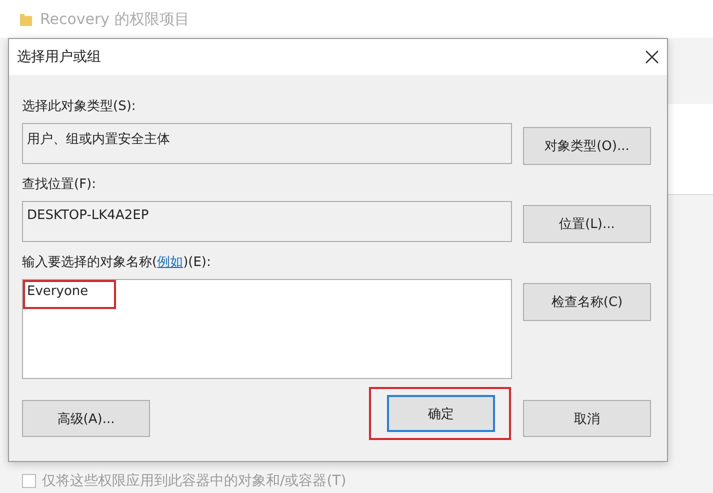 Image resolution: width=713 pixels, height=493 pixels. What do you see at coordinates (587, 418) in the screenshot?
I see `cancel-button: 取消` at bounding box center [587, 418].